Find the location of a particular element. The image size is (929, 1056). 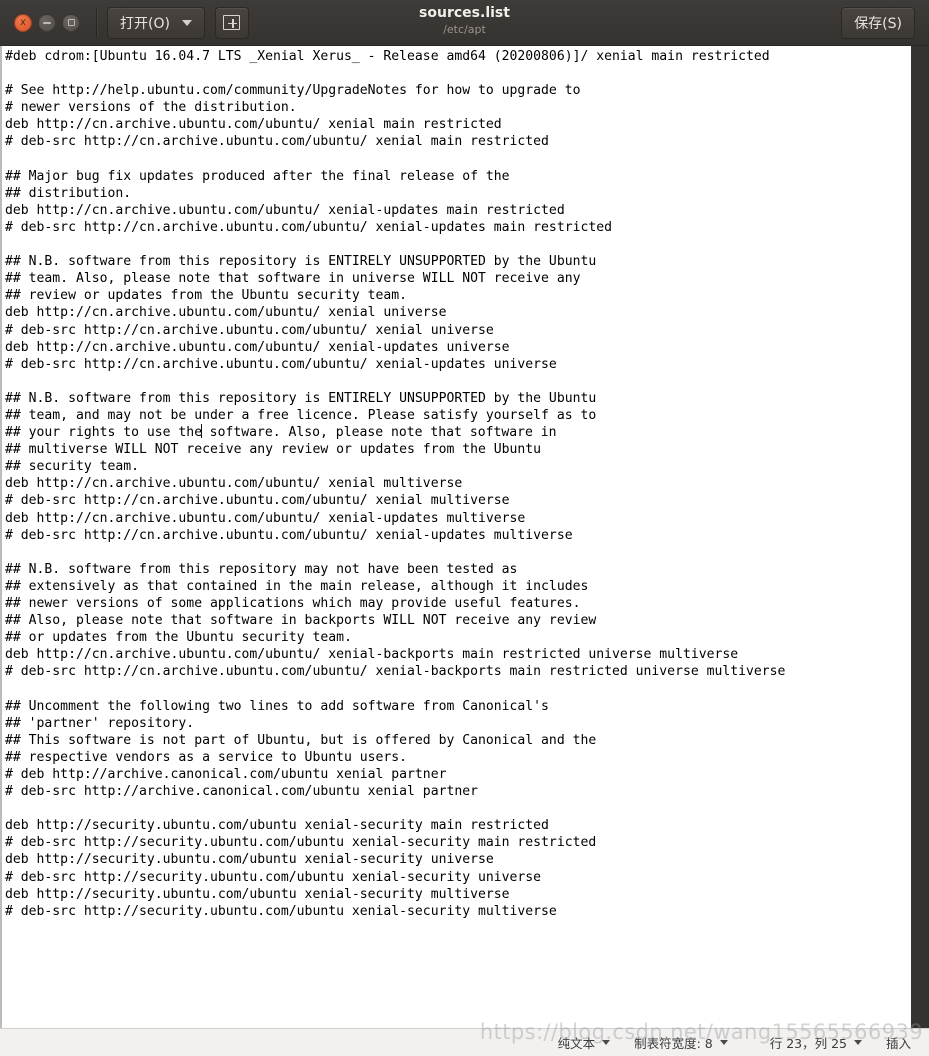

titlebar: x 打开(O) sources.list /etc/apt 保存(S) is located at coordinates (464, 23).